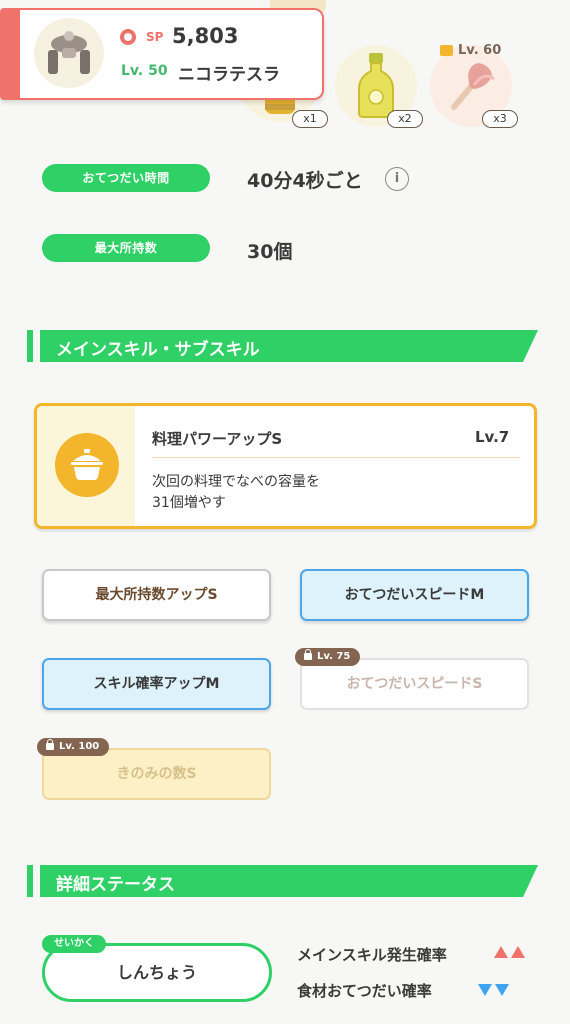 The image size is (570, 1024). Describe the element at coordinates (364, 991) in the screenshot. I see `nature-down-effect: 食材おてつだい確率` at that location.